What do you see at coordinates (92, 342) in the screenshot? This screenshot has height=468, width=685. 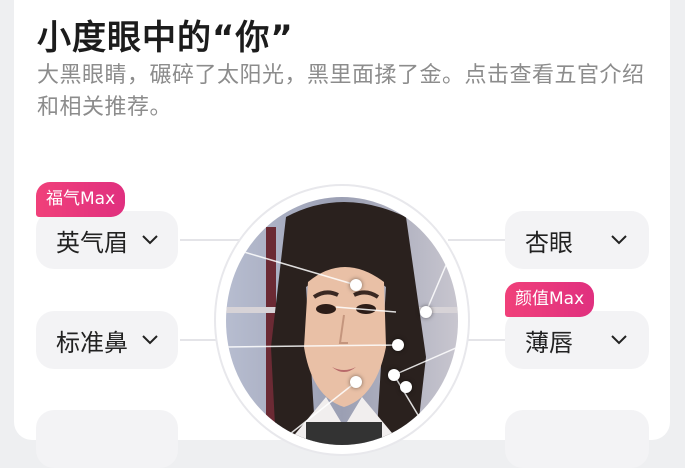 I see `feature-label-nose: 标准鼻` at bounding box center [92, 342].